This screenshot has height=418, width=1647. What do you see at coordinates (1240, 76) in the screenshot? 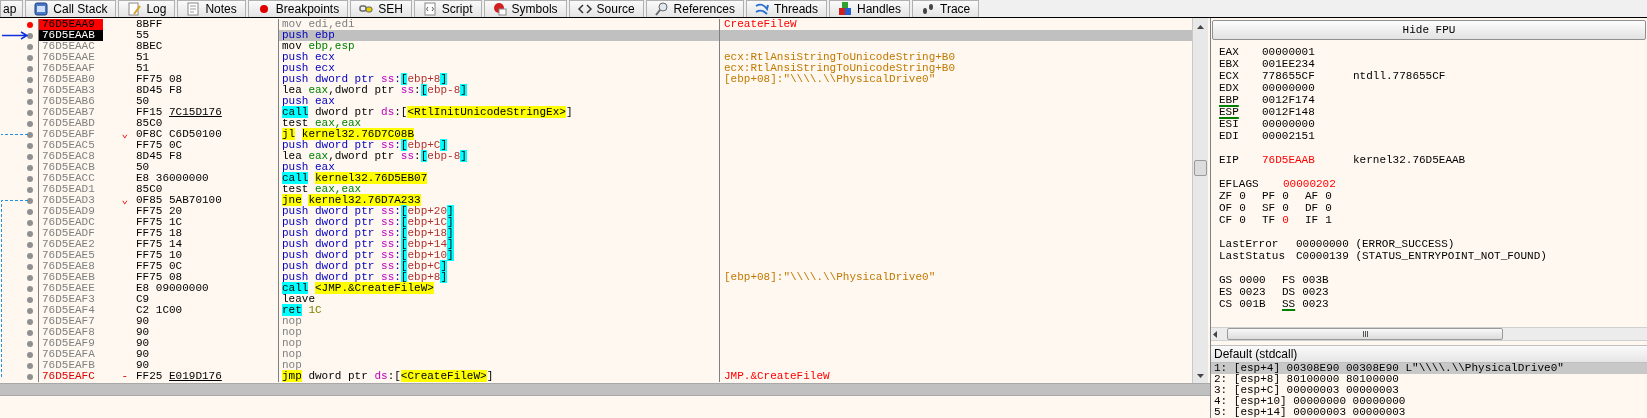
I see `register-name: ECX` at bounding box center [1240, 76].